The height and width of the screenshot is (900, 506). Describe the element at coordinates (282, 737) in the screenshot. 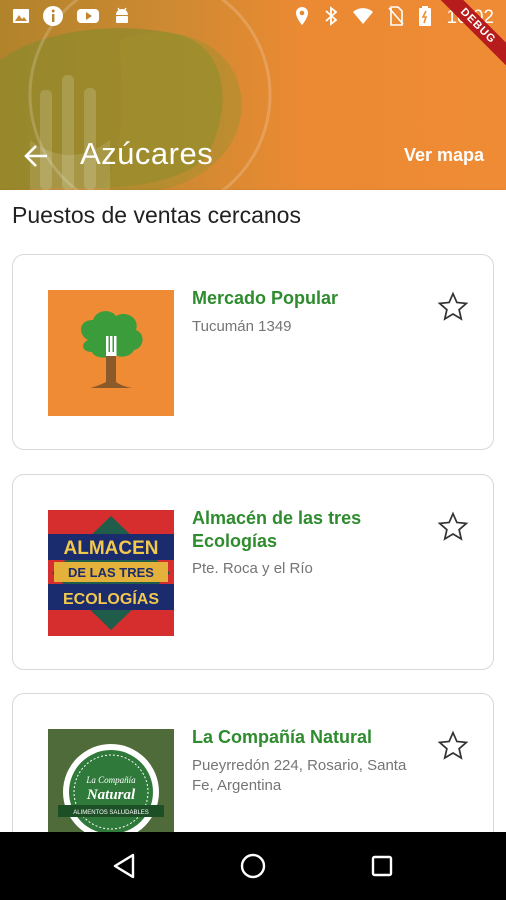

I see `store-name: La Compañía Natural` at that location.